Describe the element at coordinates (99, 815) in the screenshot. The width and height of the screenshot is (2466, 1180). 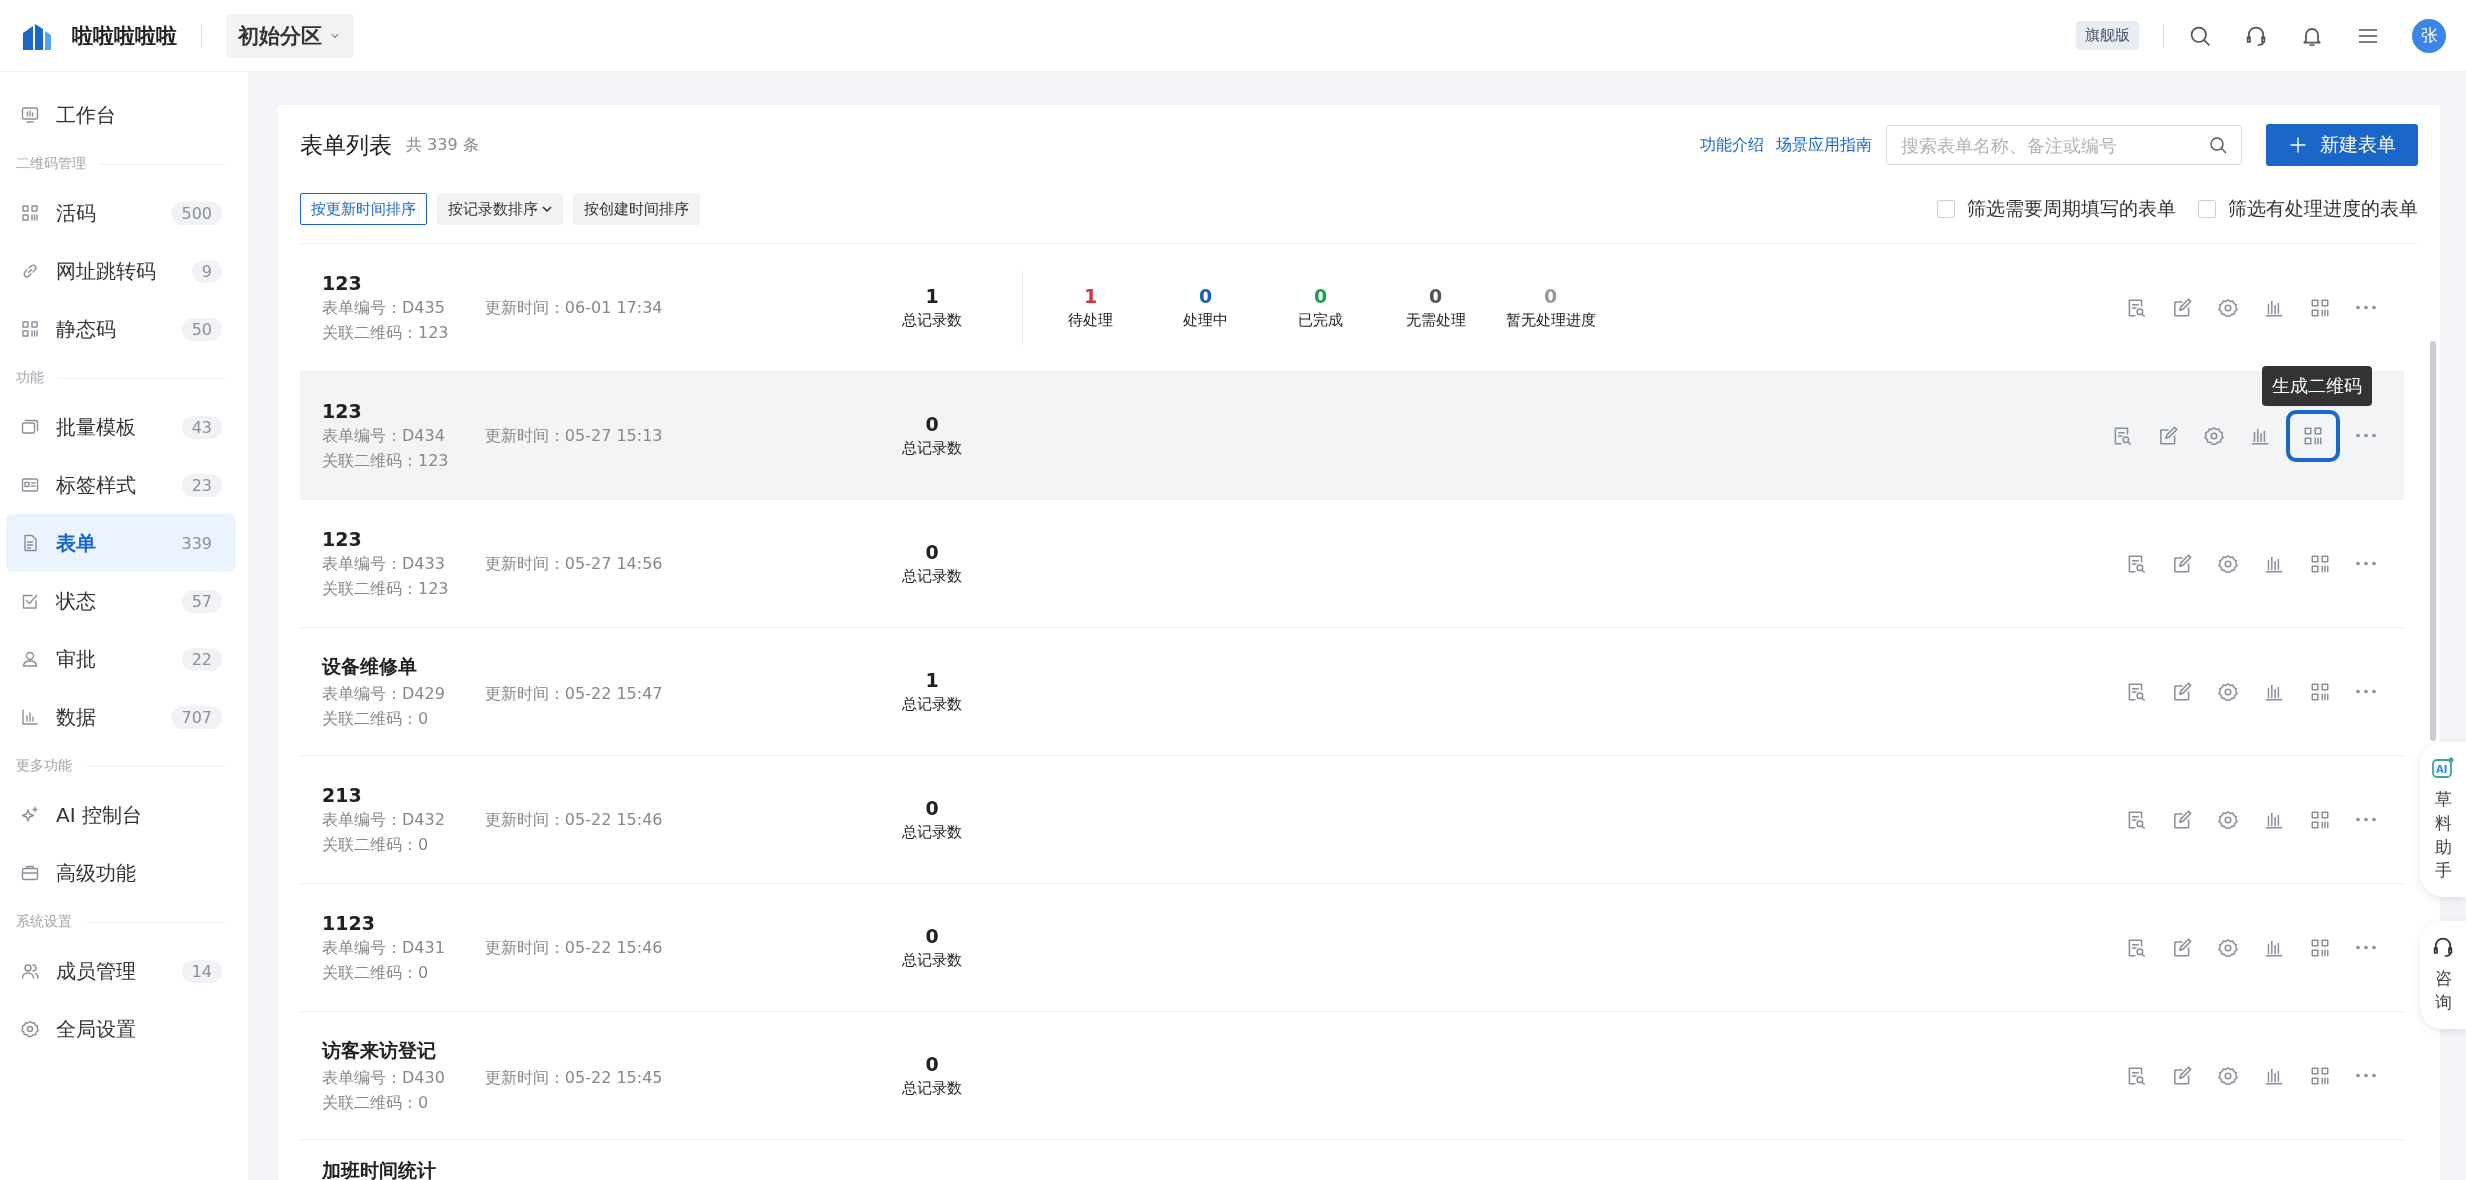
I see `item-label: AI 控制台` at that location.